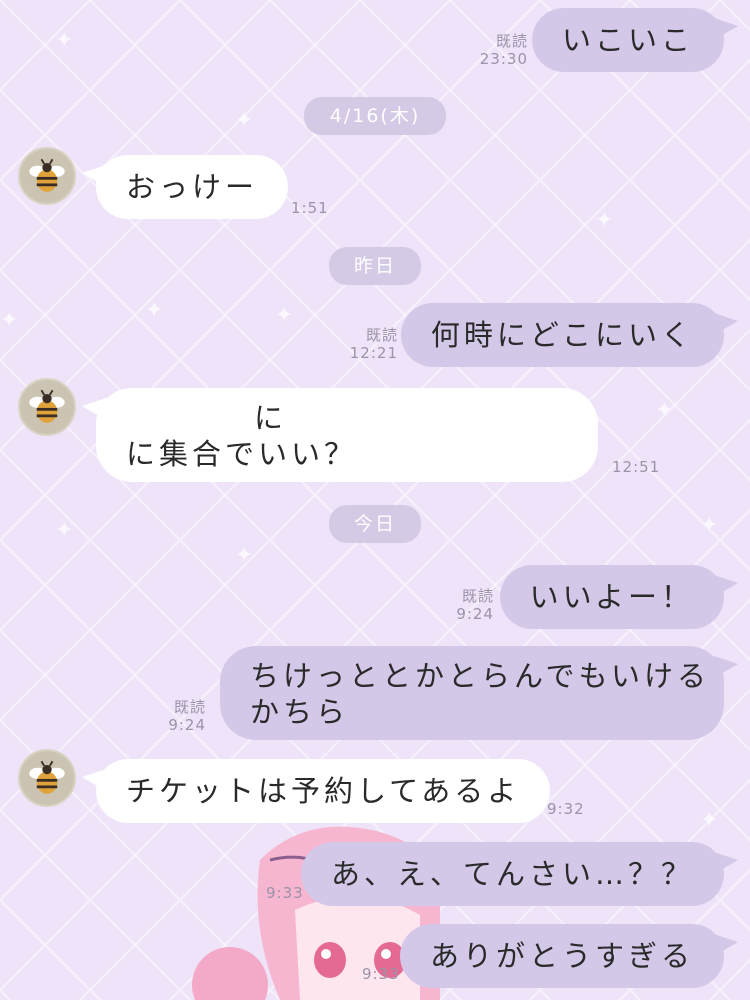 This screenshot has height=1000, width=750. Describe the element at coordinates (566, 809) in the screenshot. I see `timestamp: 9:32` at that location.